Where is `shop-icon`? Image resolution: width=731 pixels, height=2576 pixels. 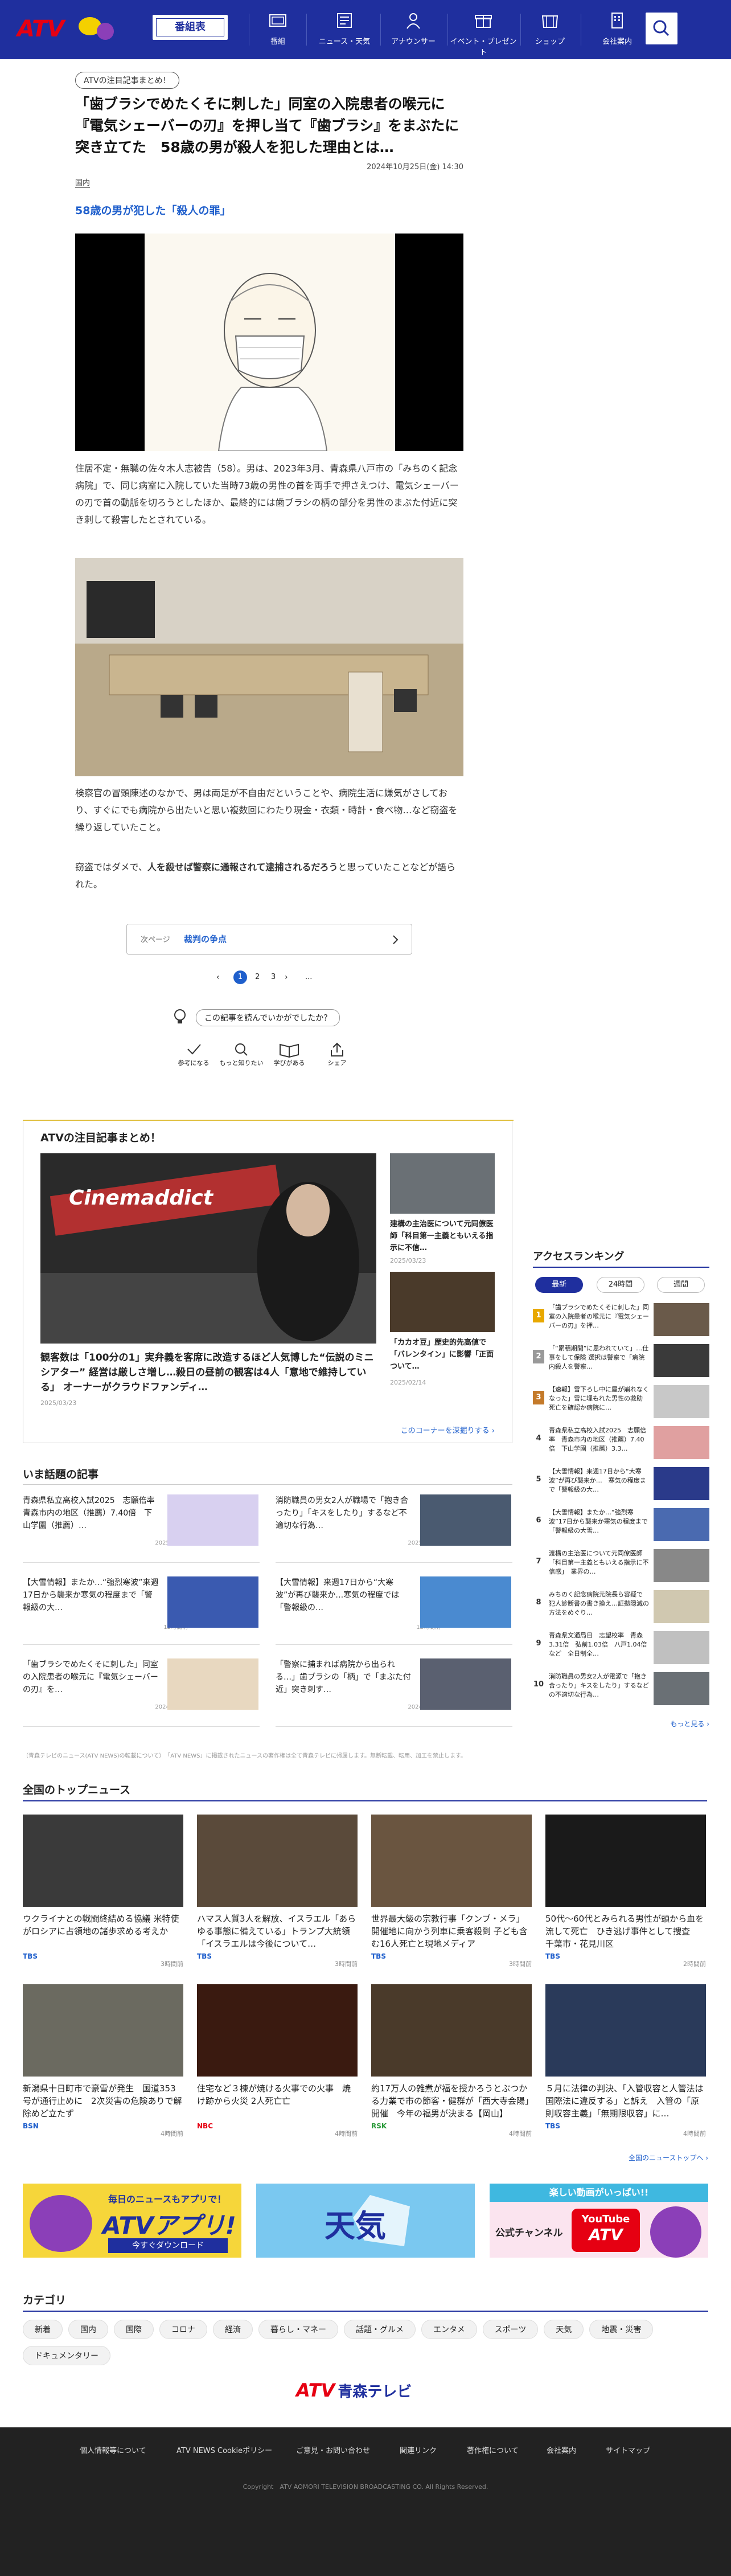 shop-icon is located at coordinates (549, 21).